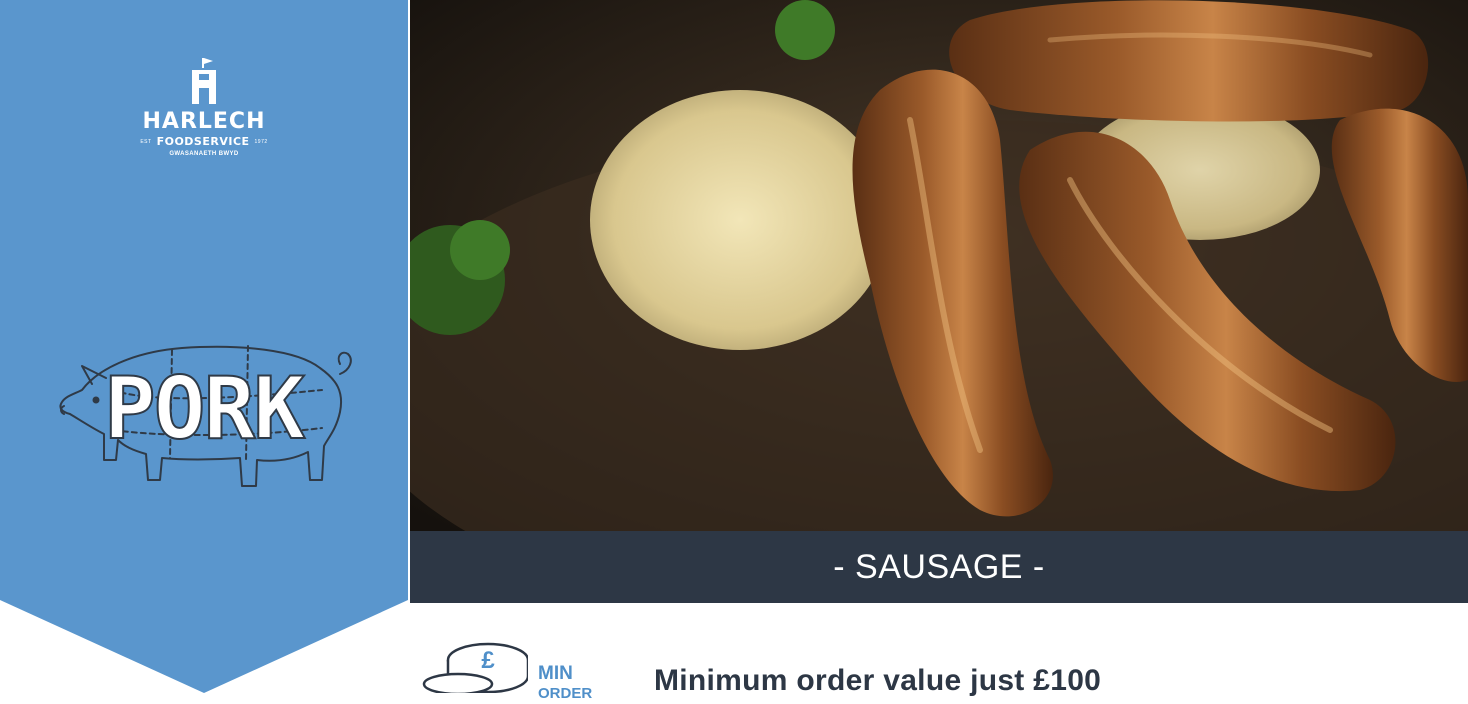  What do you see at coordinates (565, 693) in the screenshot?
I see `min-order-badge-line2: ORDER` at bounding box center [565, 693].